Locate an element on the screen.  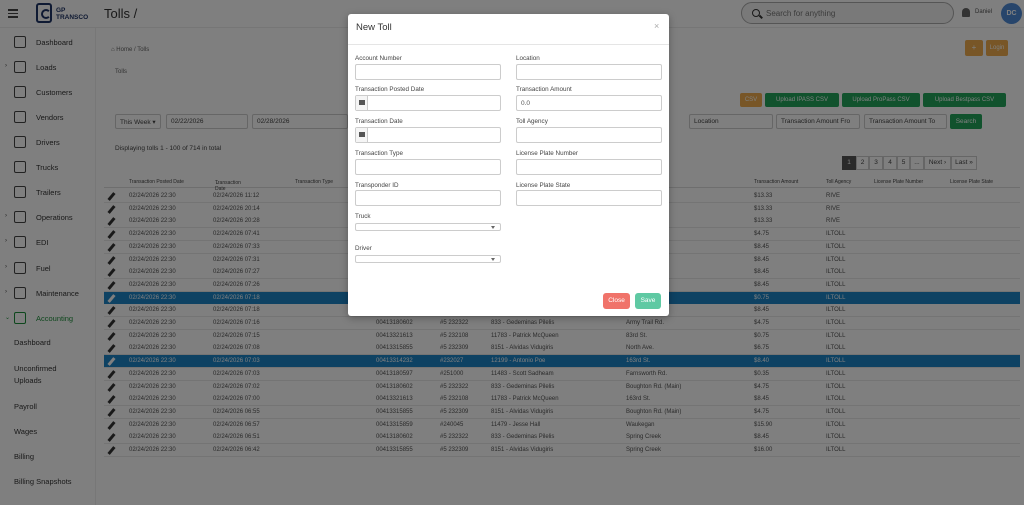
save-button: Save is located at coordinates (648, 301).